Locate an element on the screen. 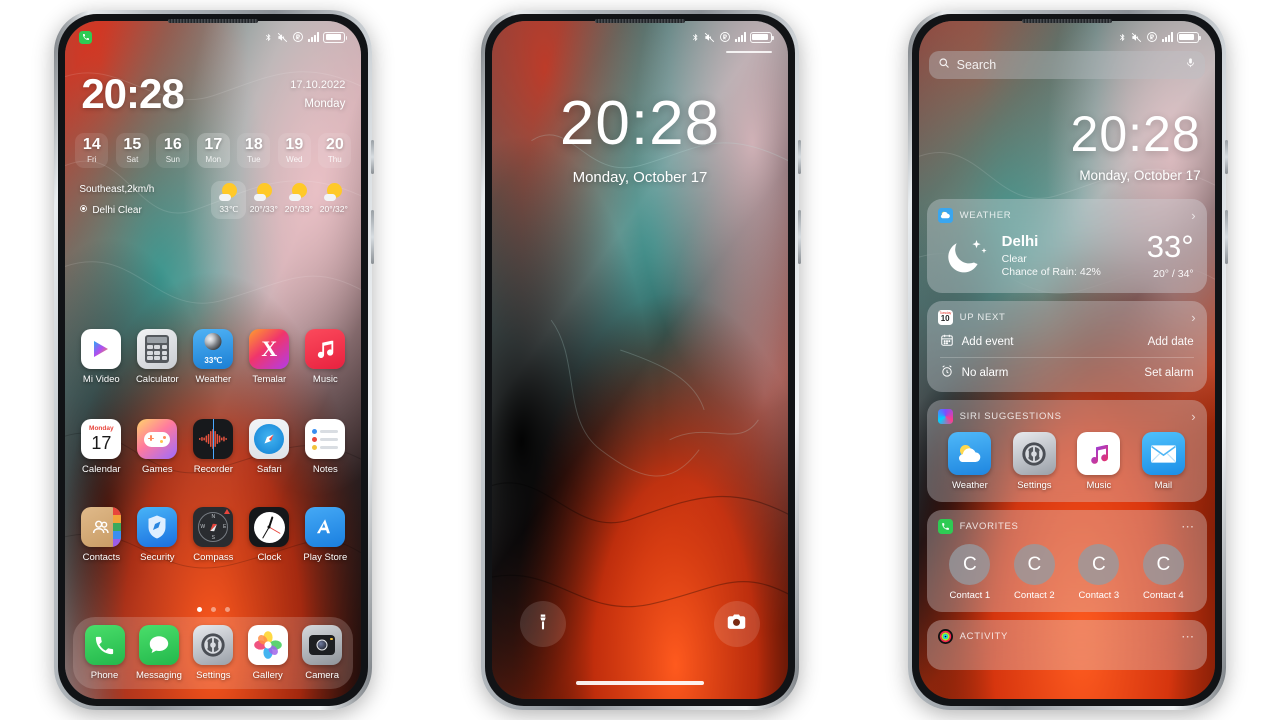 The width and height of the screenshot is (1280, 720). page-indicator is located at coordinates (213, 609).